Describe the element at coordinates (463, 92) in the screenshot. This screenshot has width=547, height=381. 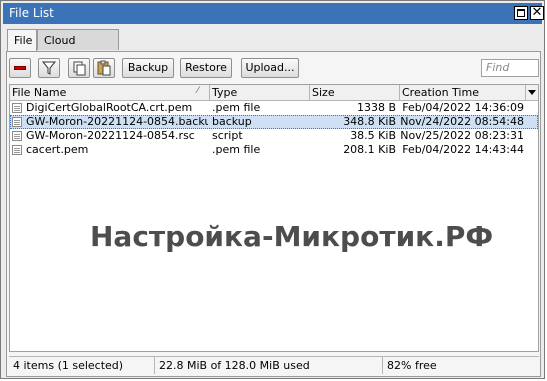
I see `column-creation-time: Creation Time` at that location.